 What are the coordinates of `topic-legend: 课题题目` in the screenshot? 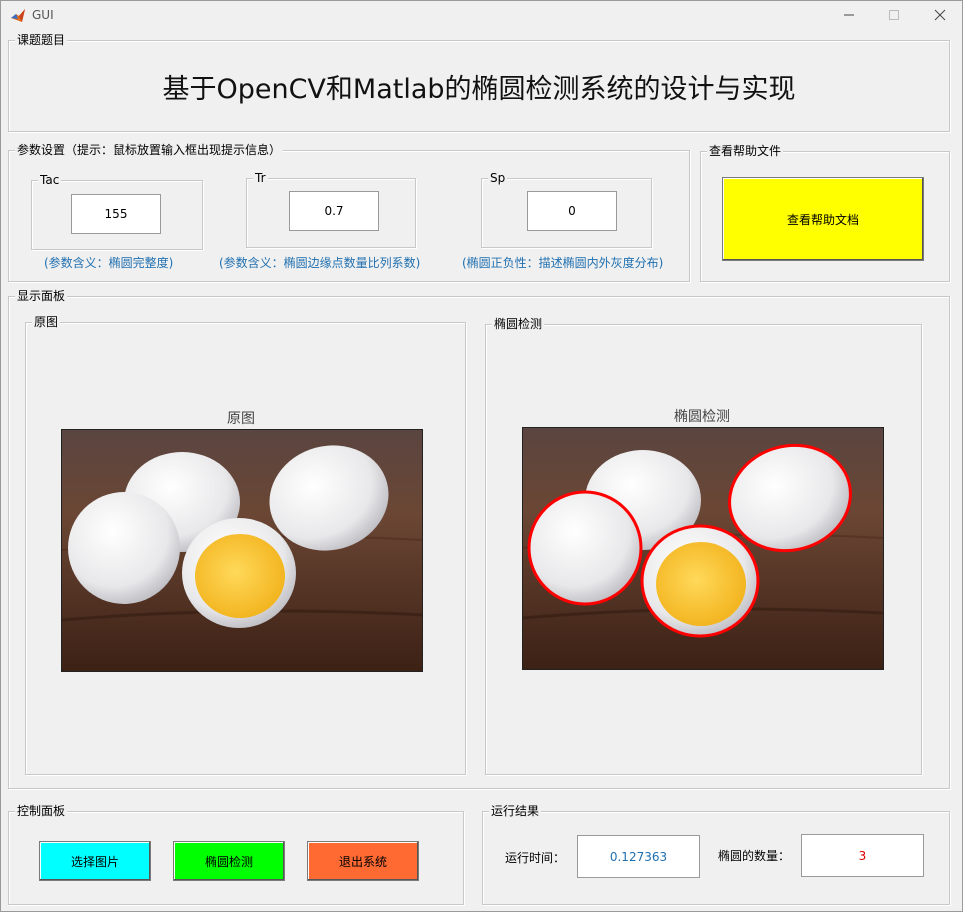 It's located at (41, 40).